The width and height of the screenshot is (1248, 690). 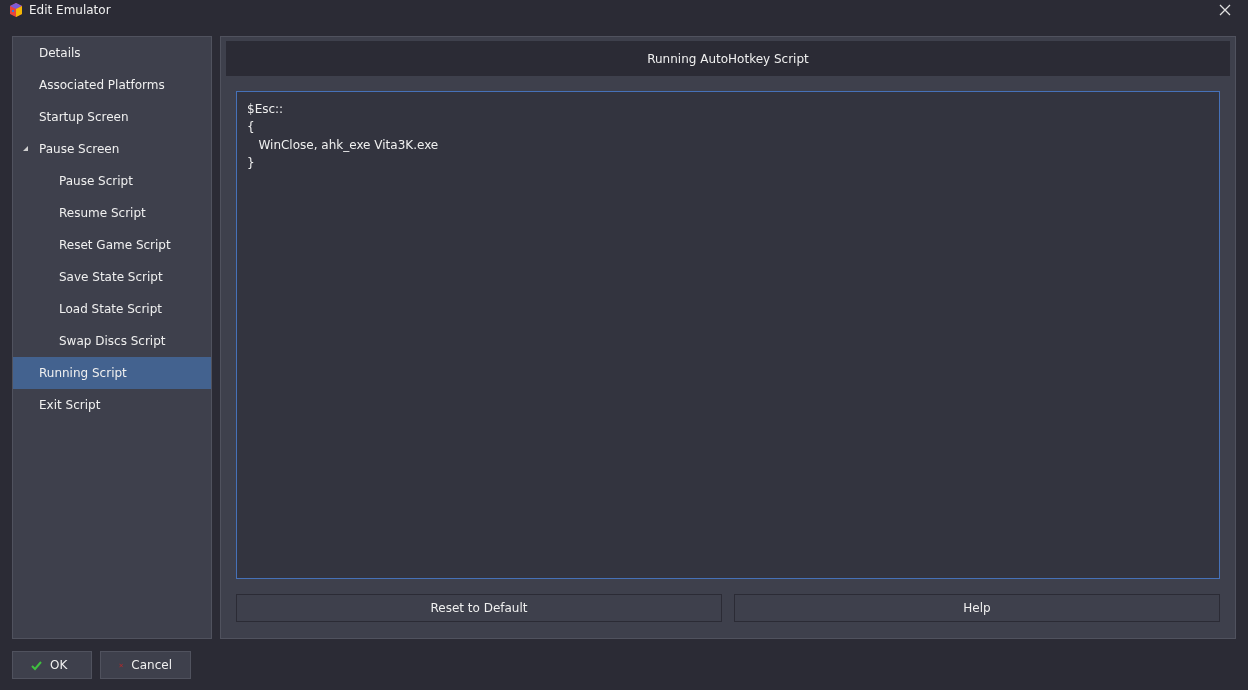 What do you see at coordinates (112, 53) in the screenshot?
I see `sidebar-item: Details` at bounding box center [112, 53].